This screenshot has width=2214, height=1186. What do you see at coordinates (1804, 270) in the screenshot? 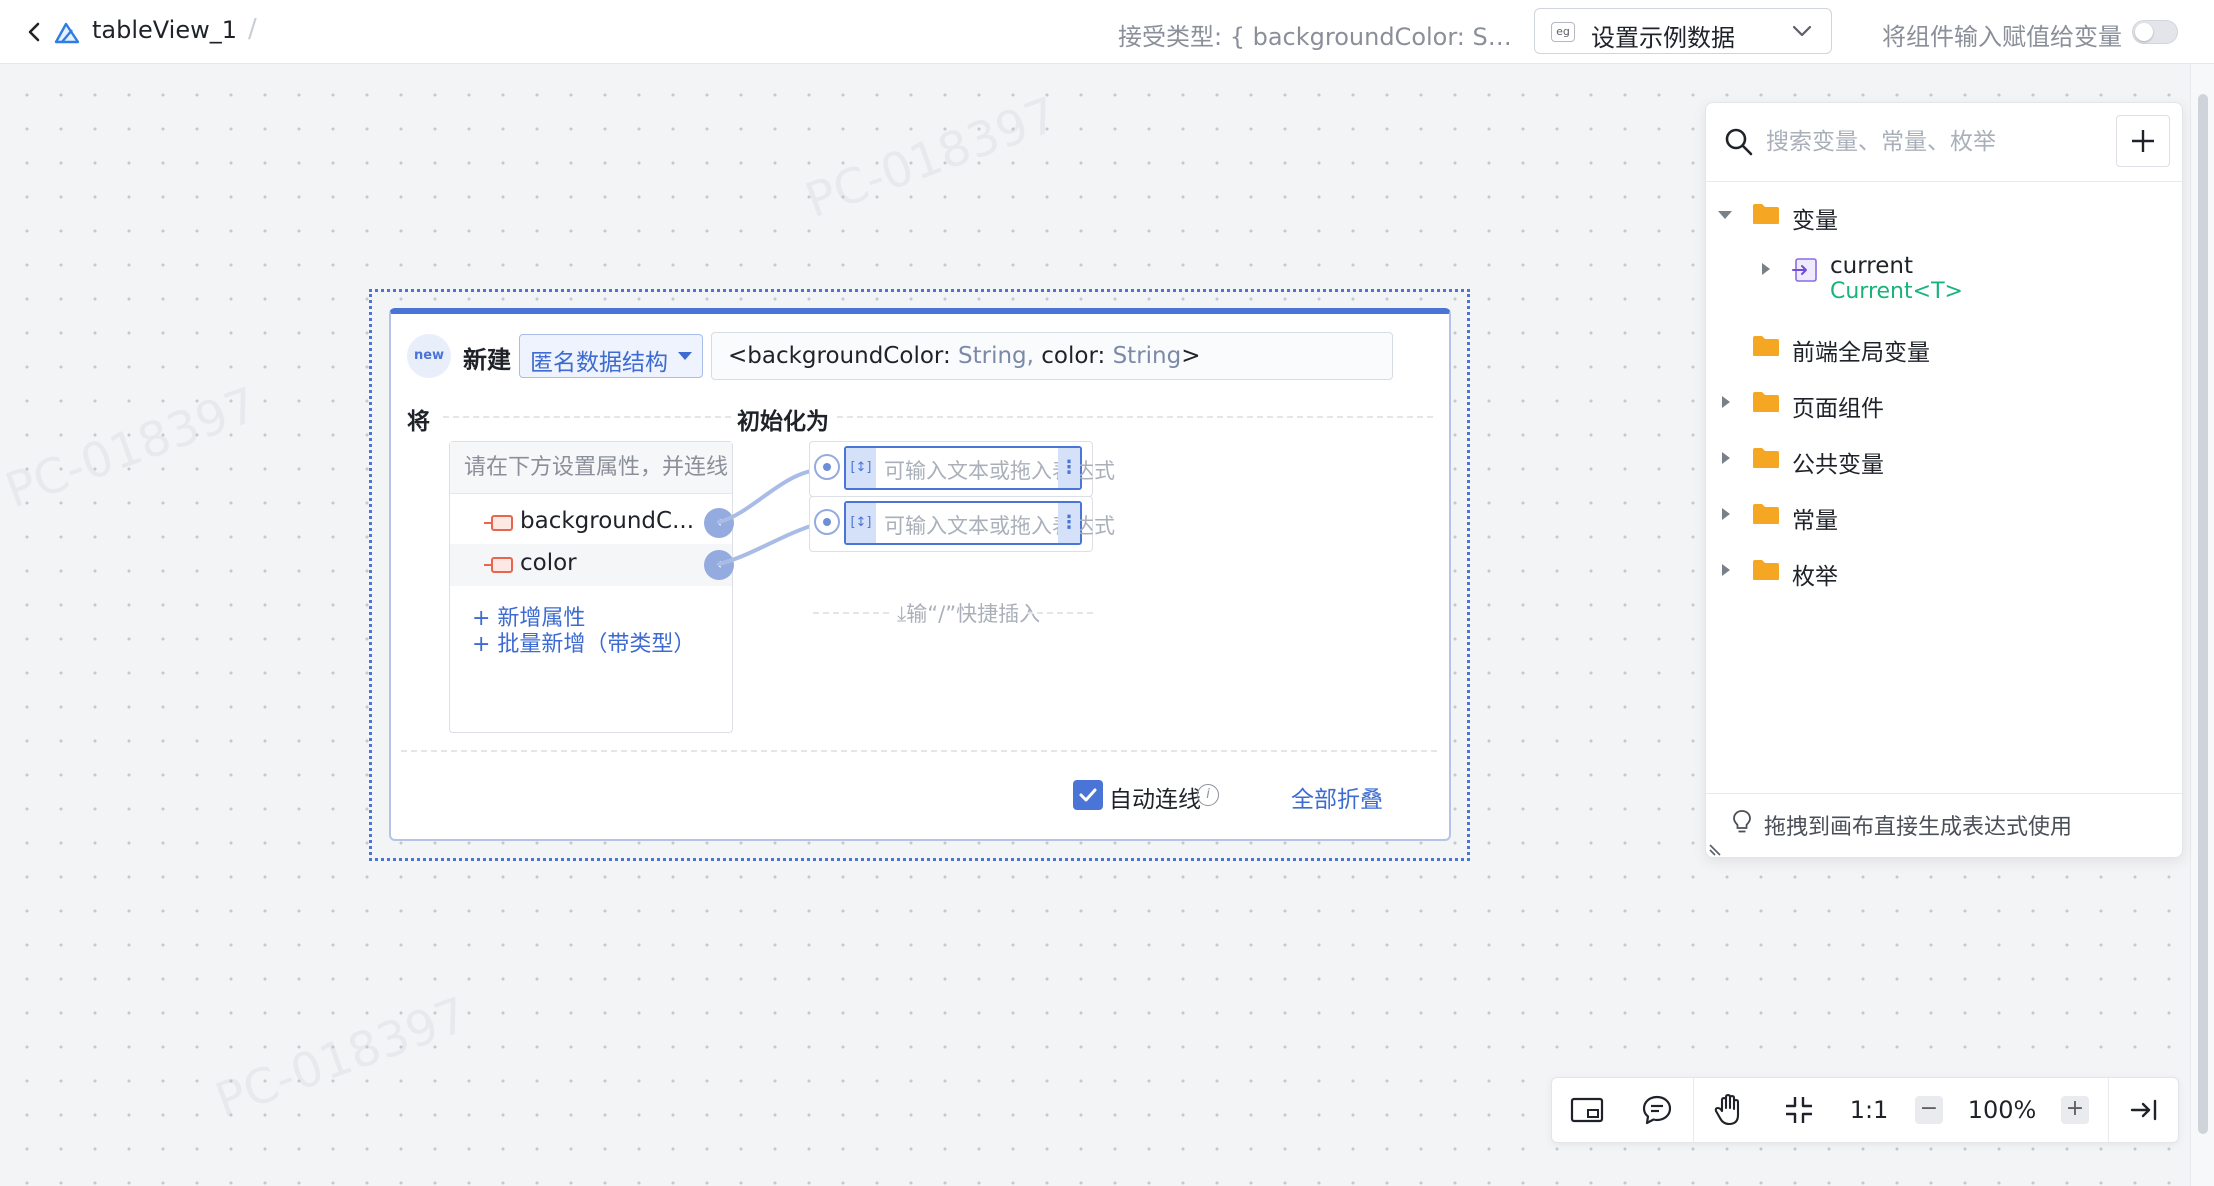
I see `input-variable-icon` at bounding box center [1804, 270].